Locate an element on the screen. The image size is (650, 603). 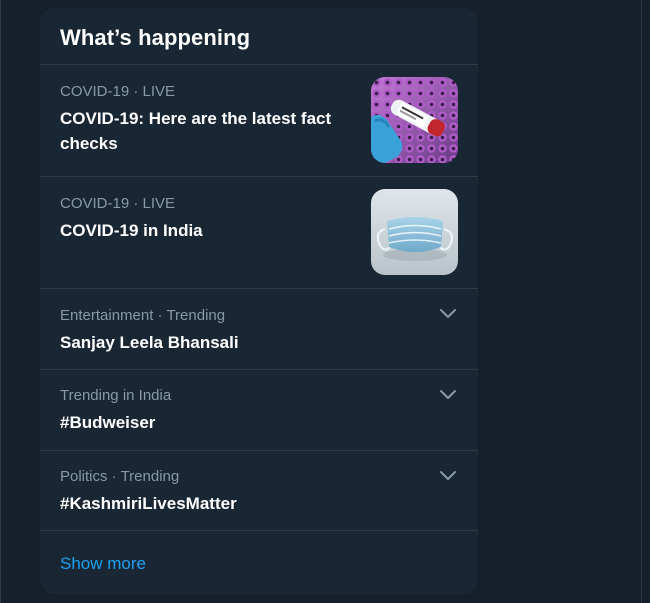
panel-title: What’s happening is located at coordinates (155, 37).